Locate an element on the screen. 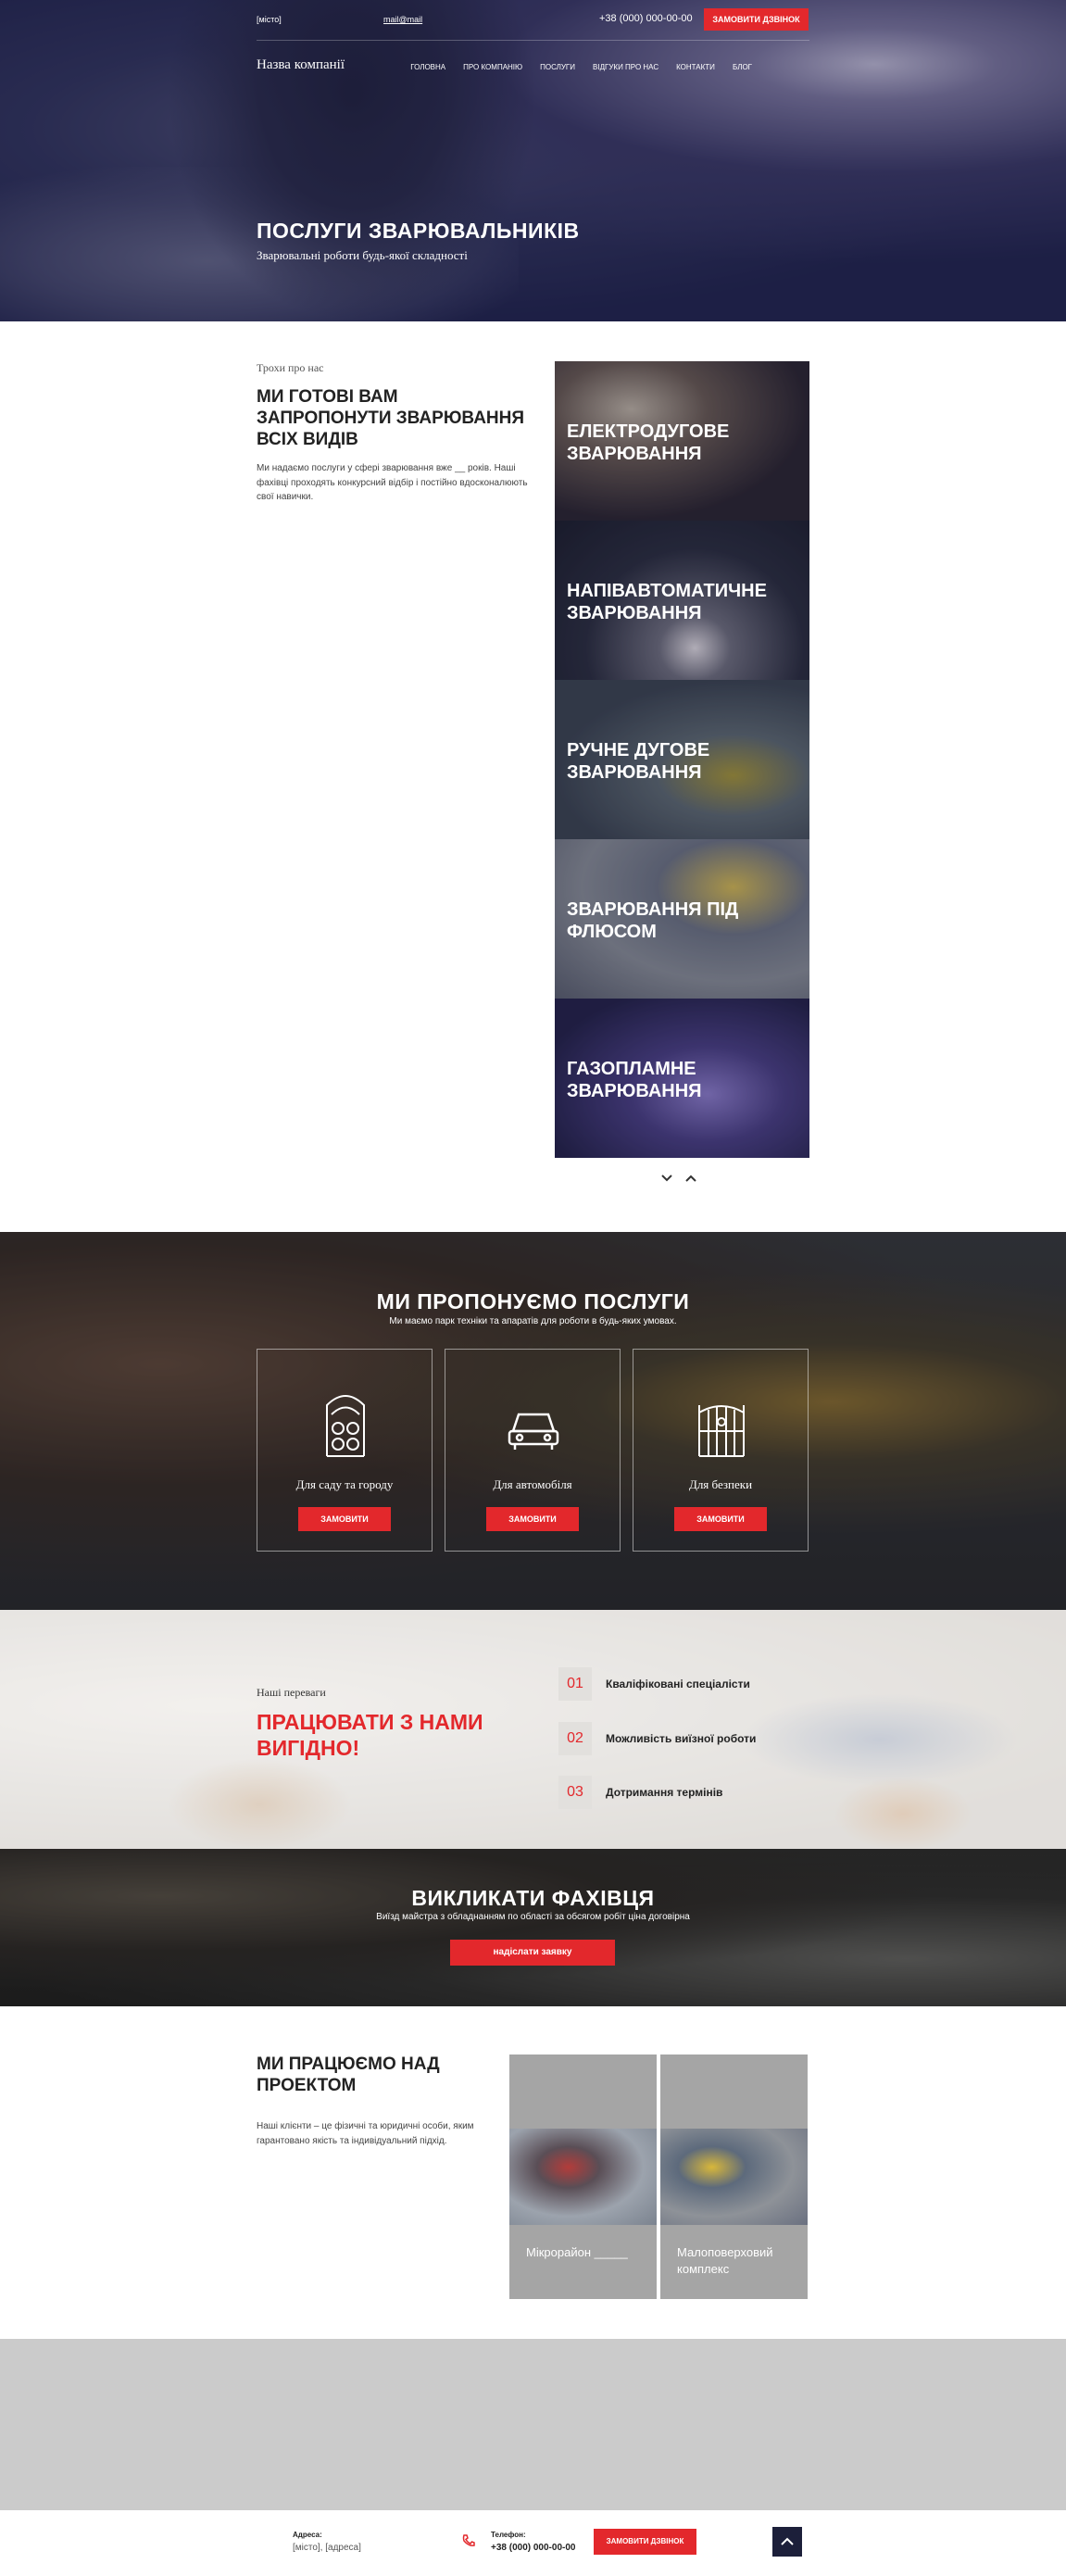 The width and height of the screenshot is (1066, 2576). welding-type-title: НАПІВАВТОМАТИЧНЕ ЗВАРЮВАННЯ is located at coordinates (667, 602).